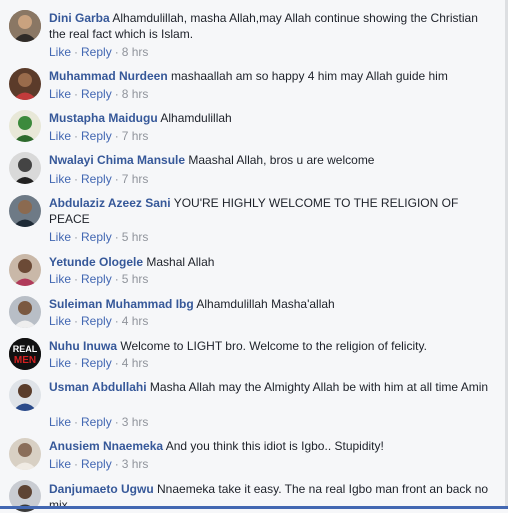  What do you see at coordinates (180, 262) in the screenshot?
I see `comment-text: Mashal Allah` at bounding box center [180, 262].